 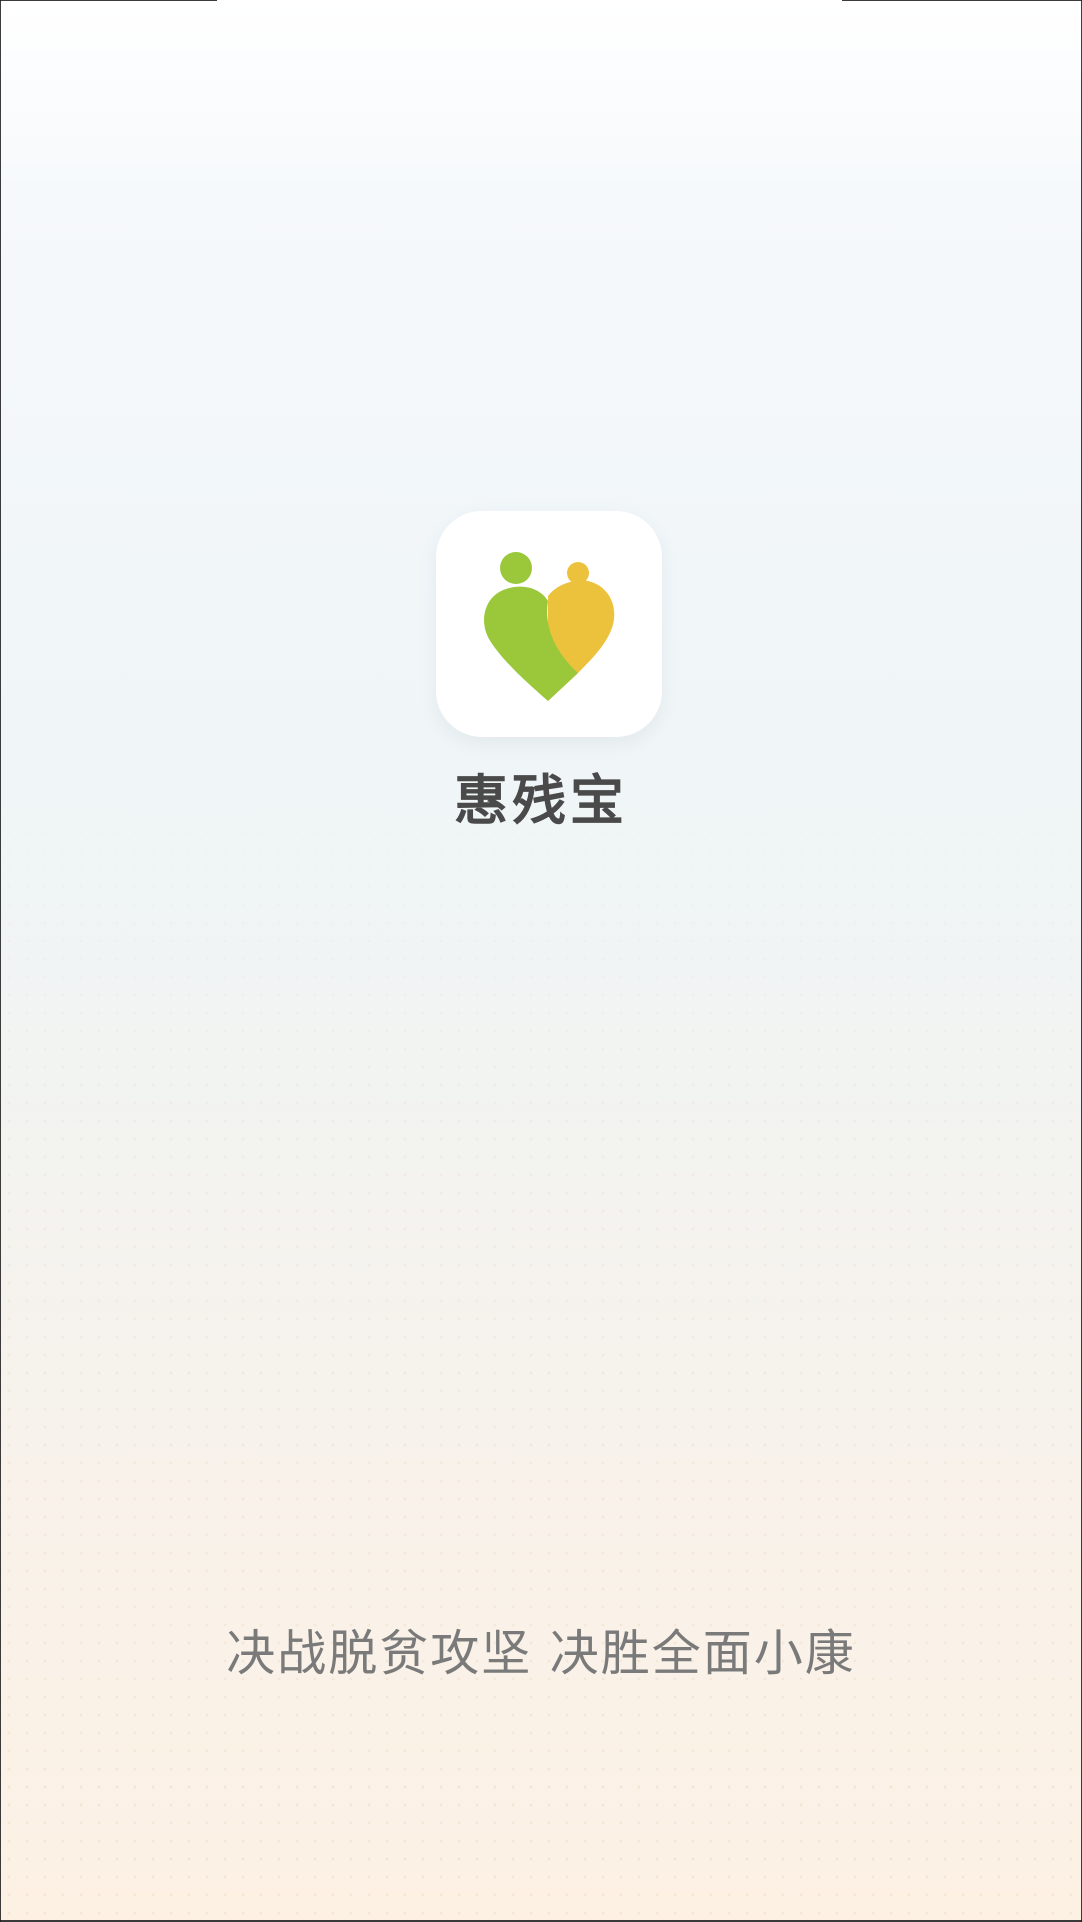 What do you see at coordinates (541, 800) in the screenshot?
I see `app-name-title: 惠残宝` at bounding box center [541, 800].